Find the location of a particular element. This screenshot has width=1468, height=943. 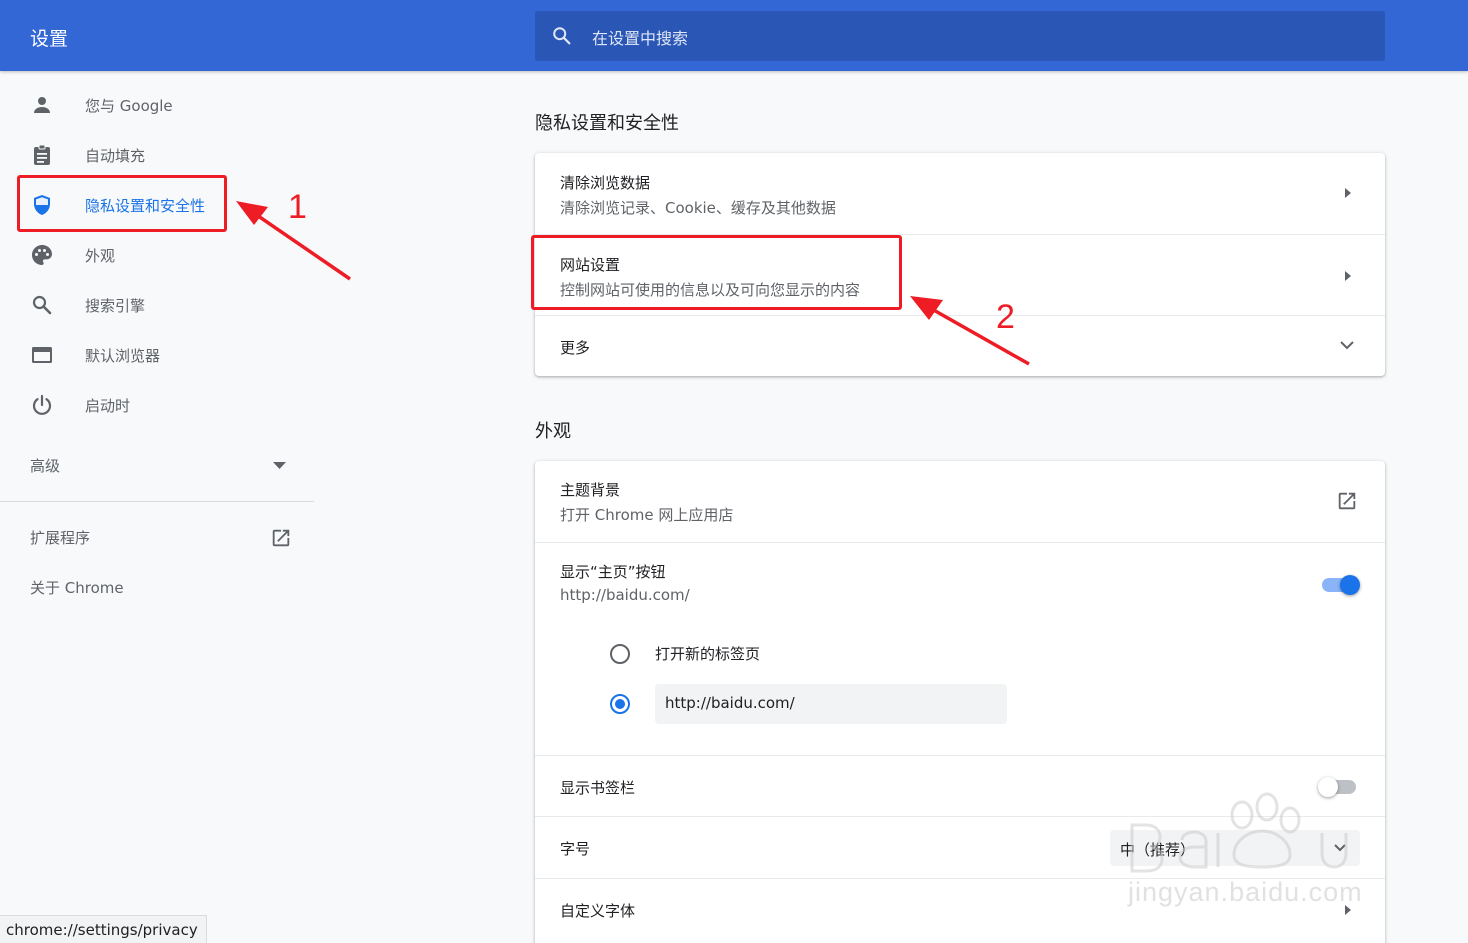

clipboard-icon is located at coordinates (42, 154).